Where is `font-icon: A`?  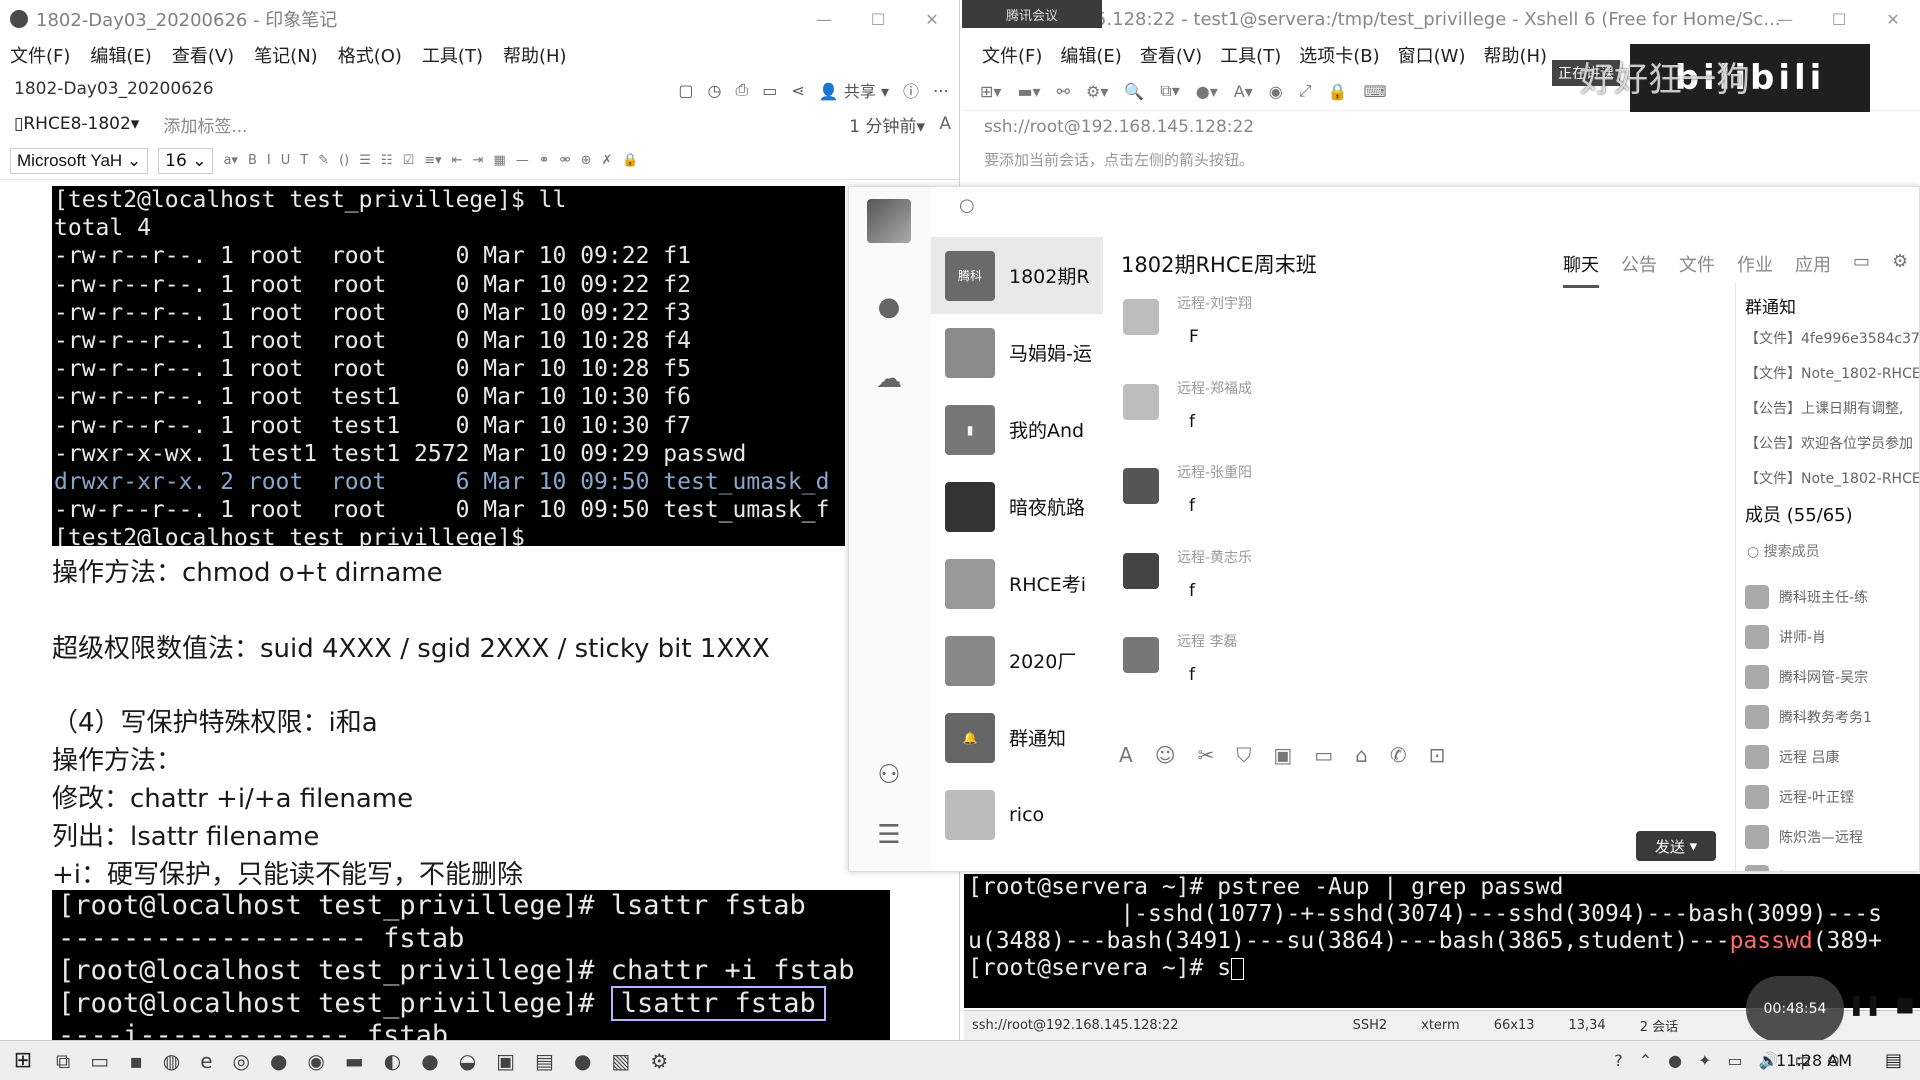
font-icon: A is located at coordinates (1126, 755).